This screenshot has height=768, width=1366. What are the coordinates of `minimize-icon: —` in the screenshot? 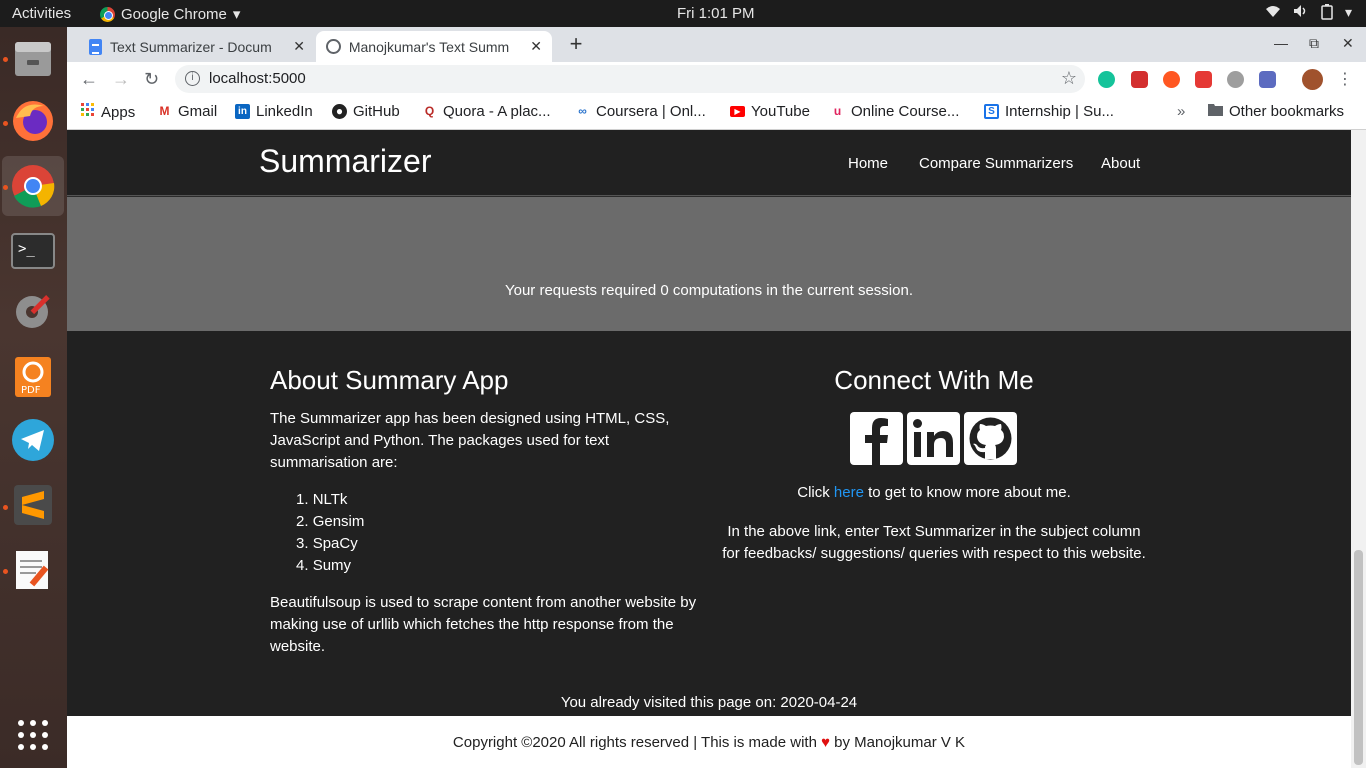 It's located at (1281, 43).